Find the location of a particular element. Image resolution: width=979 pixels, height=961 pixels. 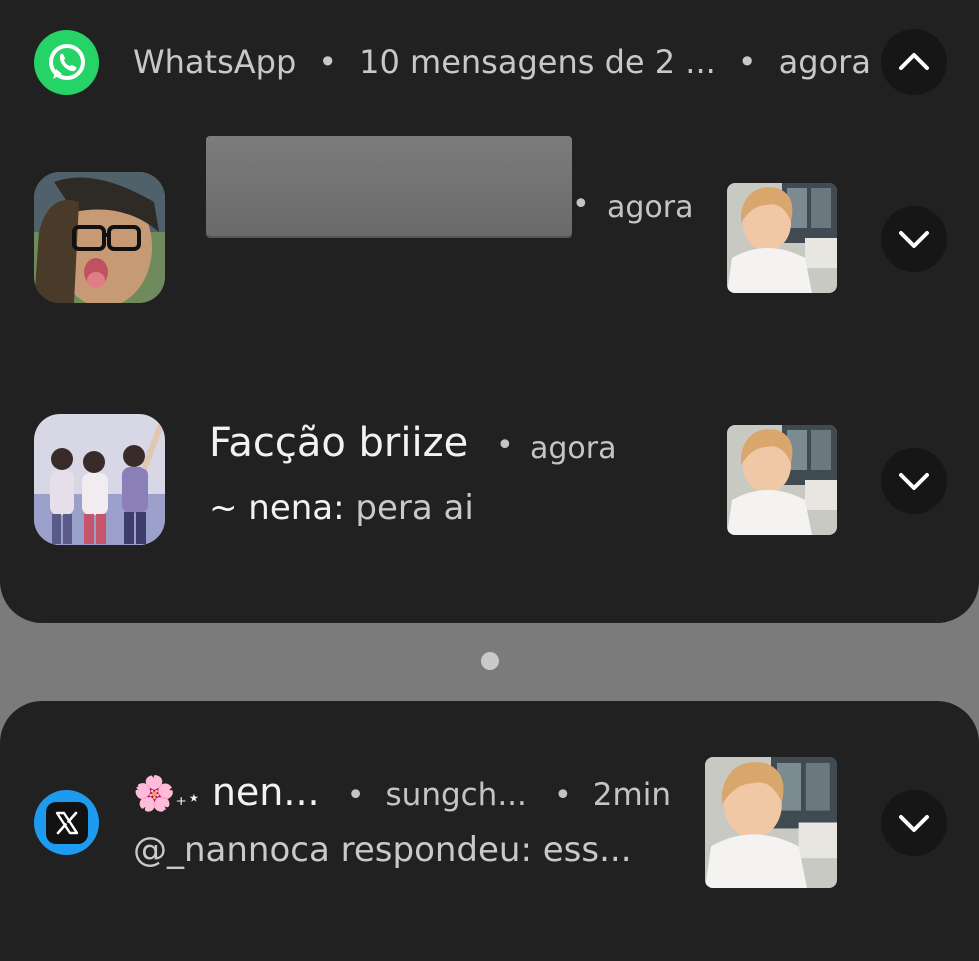

message-sender: ~ nena: is located at coordinates (277, 508).